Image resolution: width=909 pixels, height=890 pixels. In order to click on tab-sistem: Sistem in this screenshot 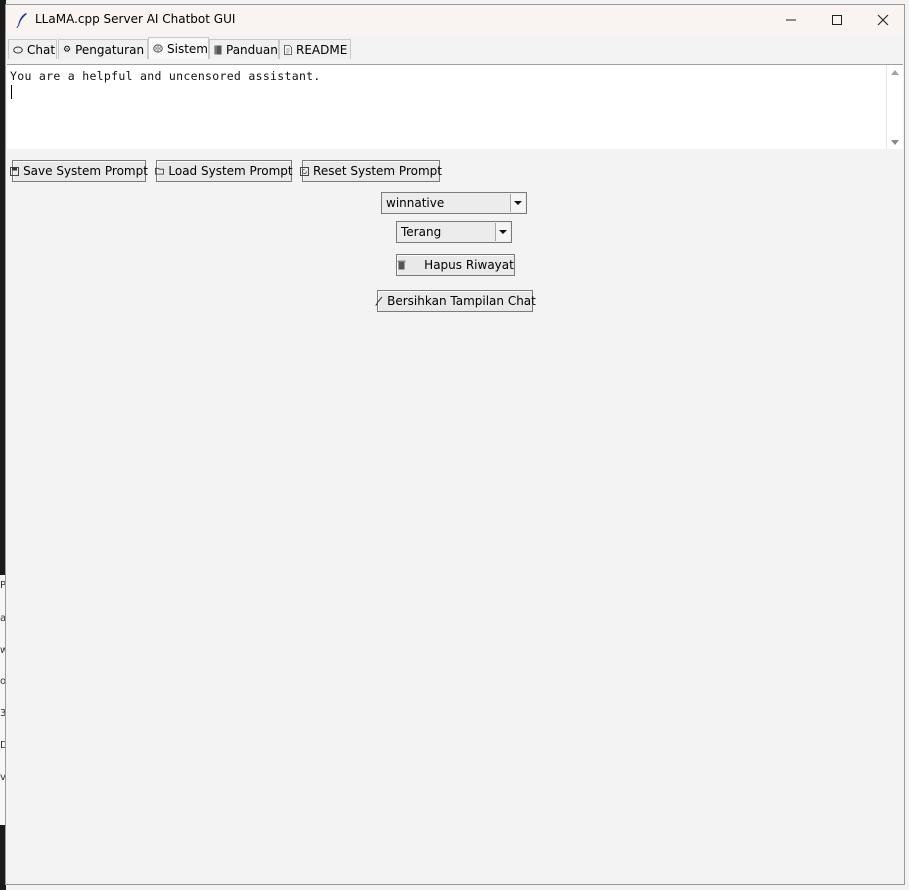, I will do `click(178, 48)`.